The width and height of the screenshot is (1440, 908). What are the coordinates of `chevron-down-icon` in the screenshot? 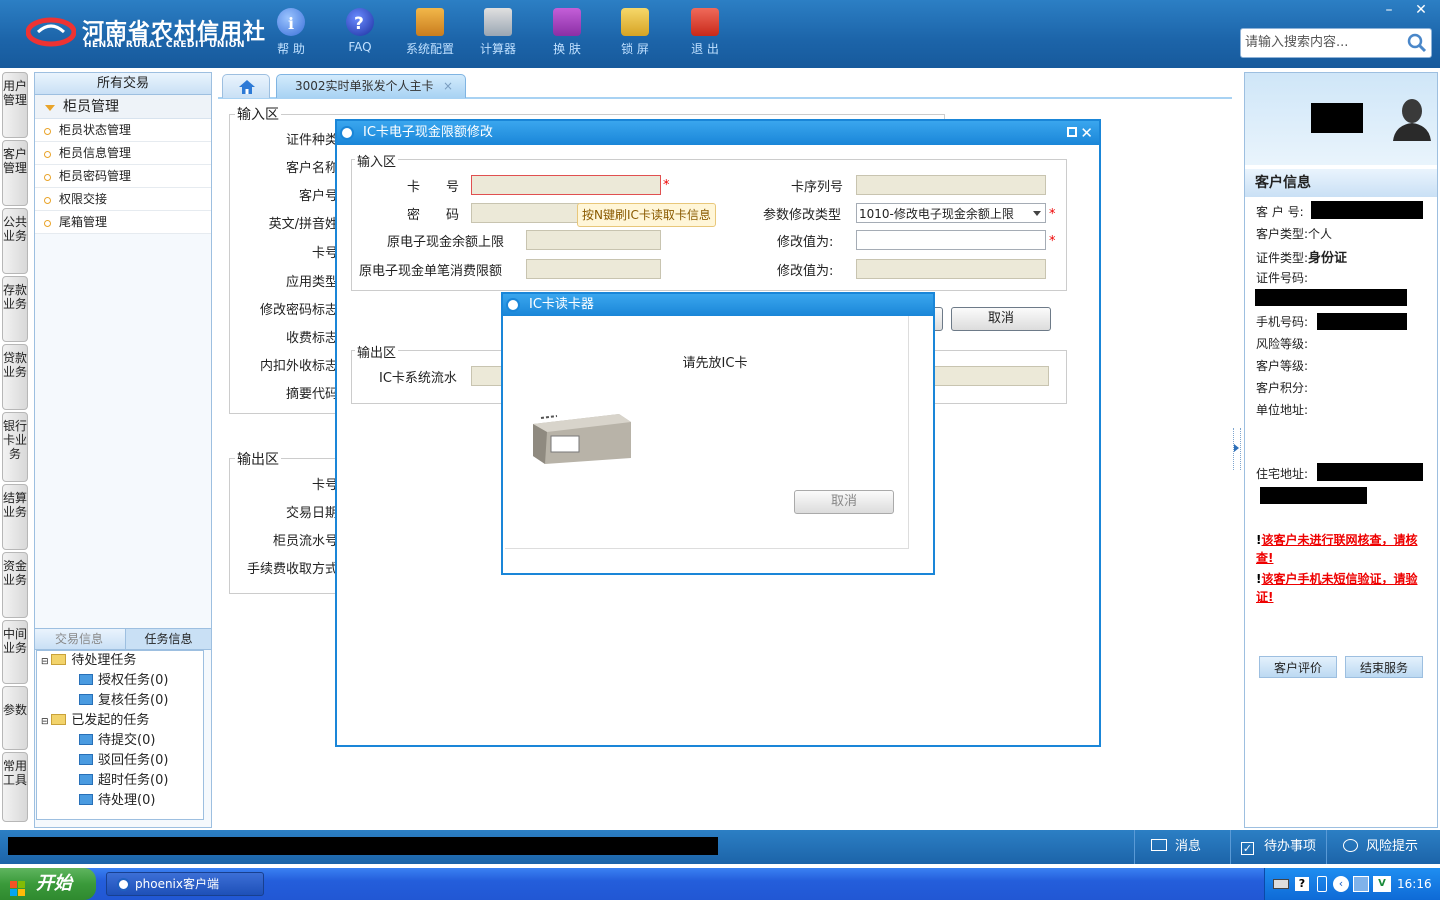 It's located at (1037, 213).